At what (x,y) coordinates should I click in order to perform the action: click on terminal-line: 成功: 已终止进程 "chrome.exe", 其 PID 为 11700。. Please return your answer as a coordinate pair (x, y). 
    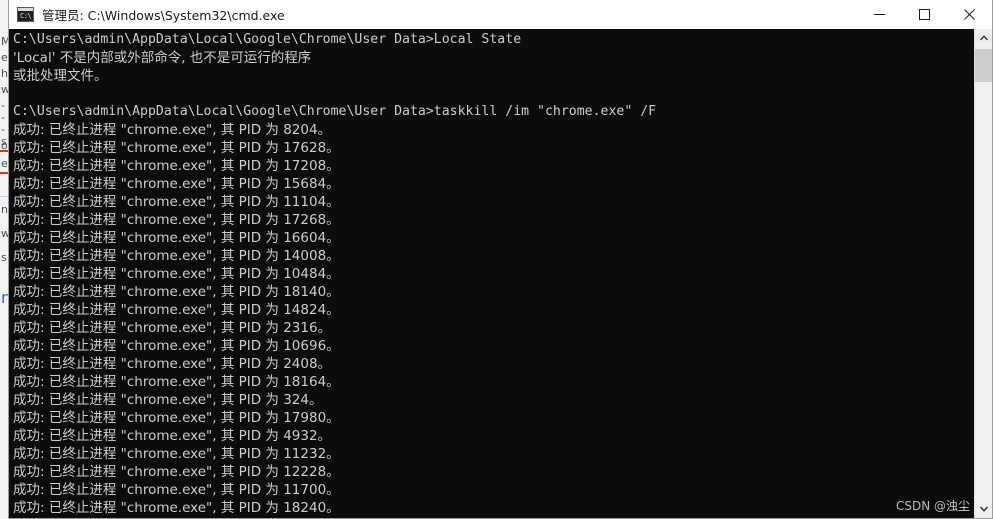
    Looking at the image, I should click on (176, 490).